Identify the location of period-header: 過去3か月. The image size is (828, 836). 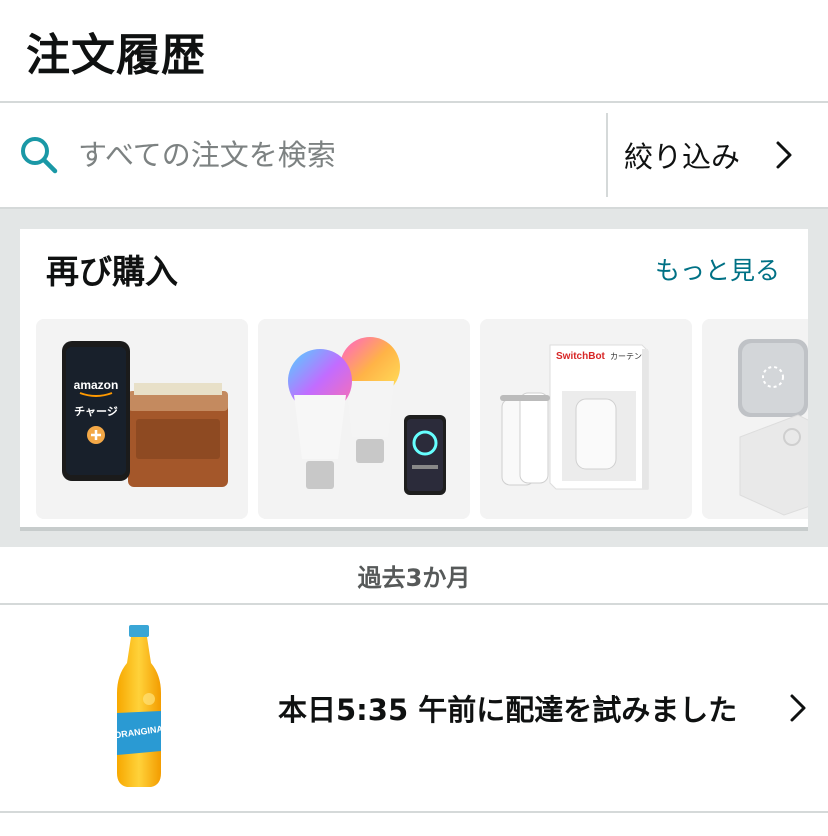
(414, 576).